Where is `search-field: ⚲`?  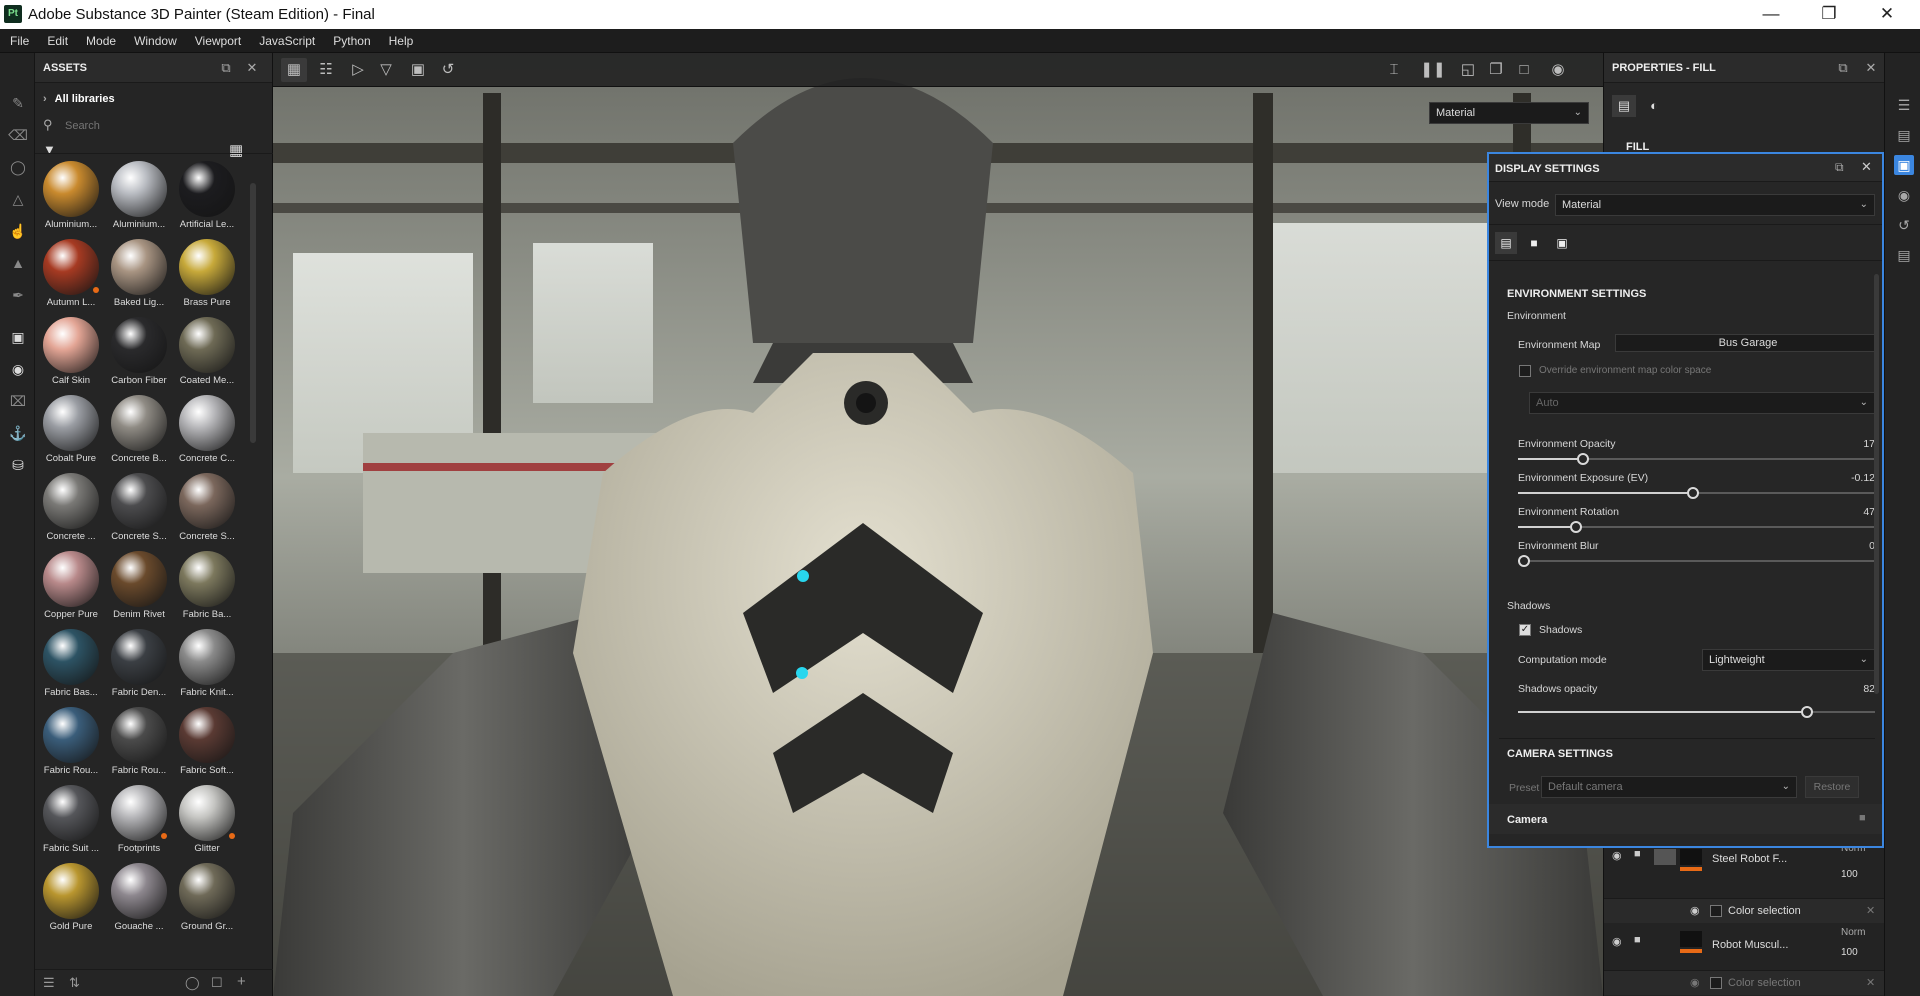 search-field: ⚲ is located at coordinates (153, 126).